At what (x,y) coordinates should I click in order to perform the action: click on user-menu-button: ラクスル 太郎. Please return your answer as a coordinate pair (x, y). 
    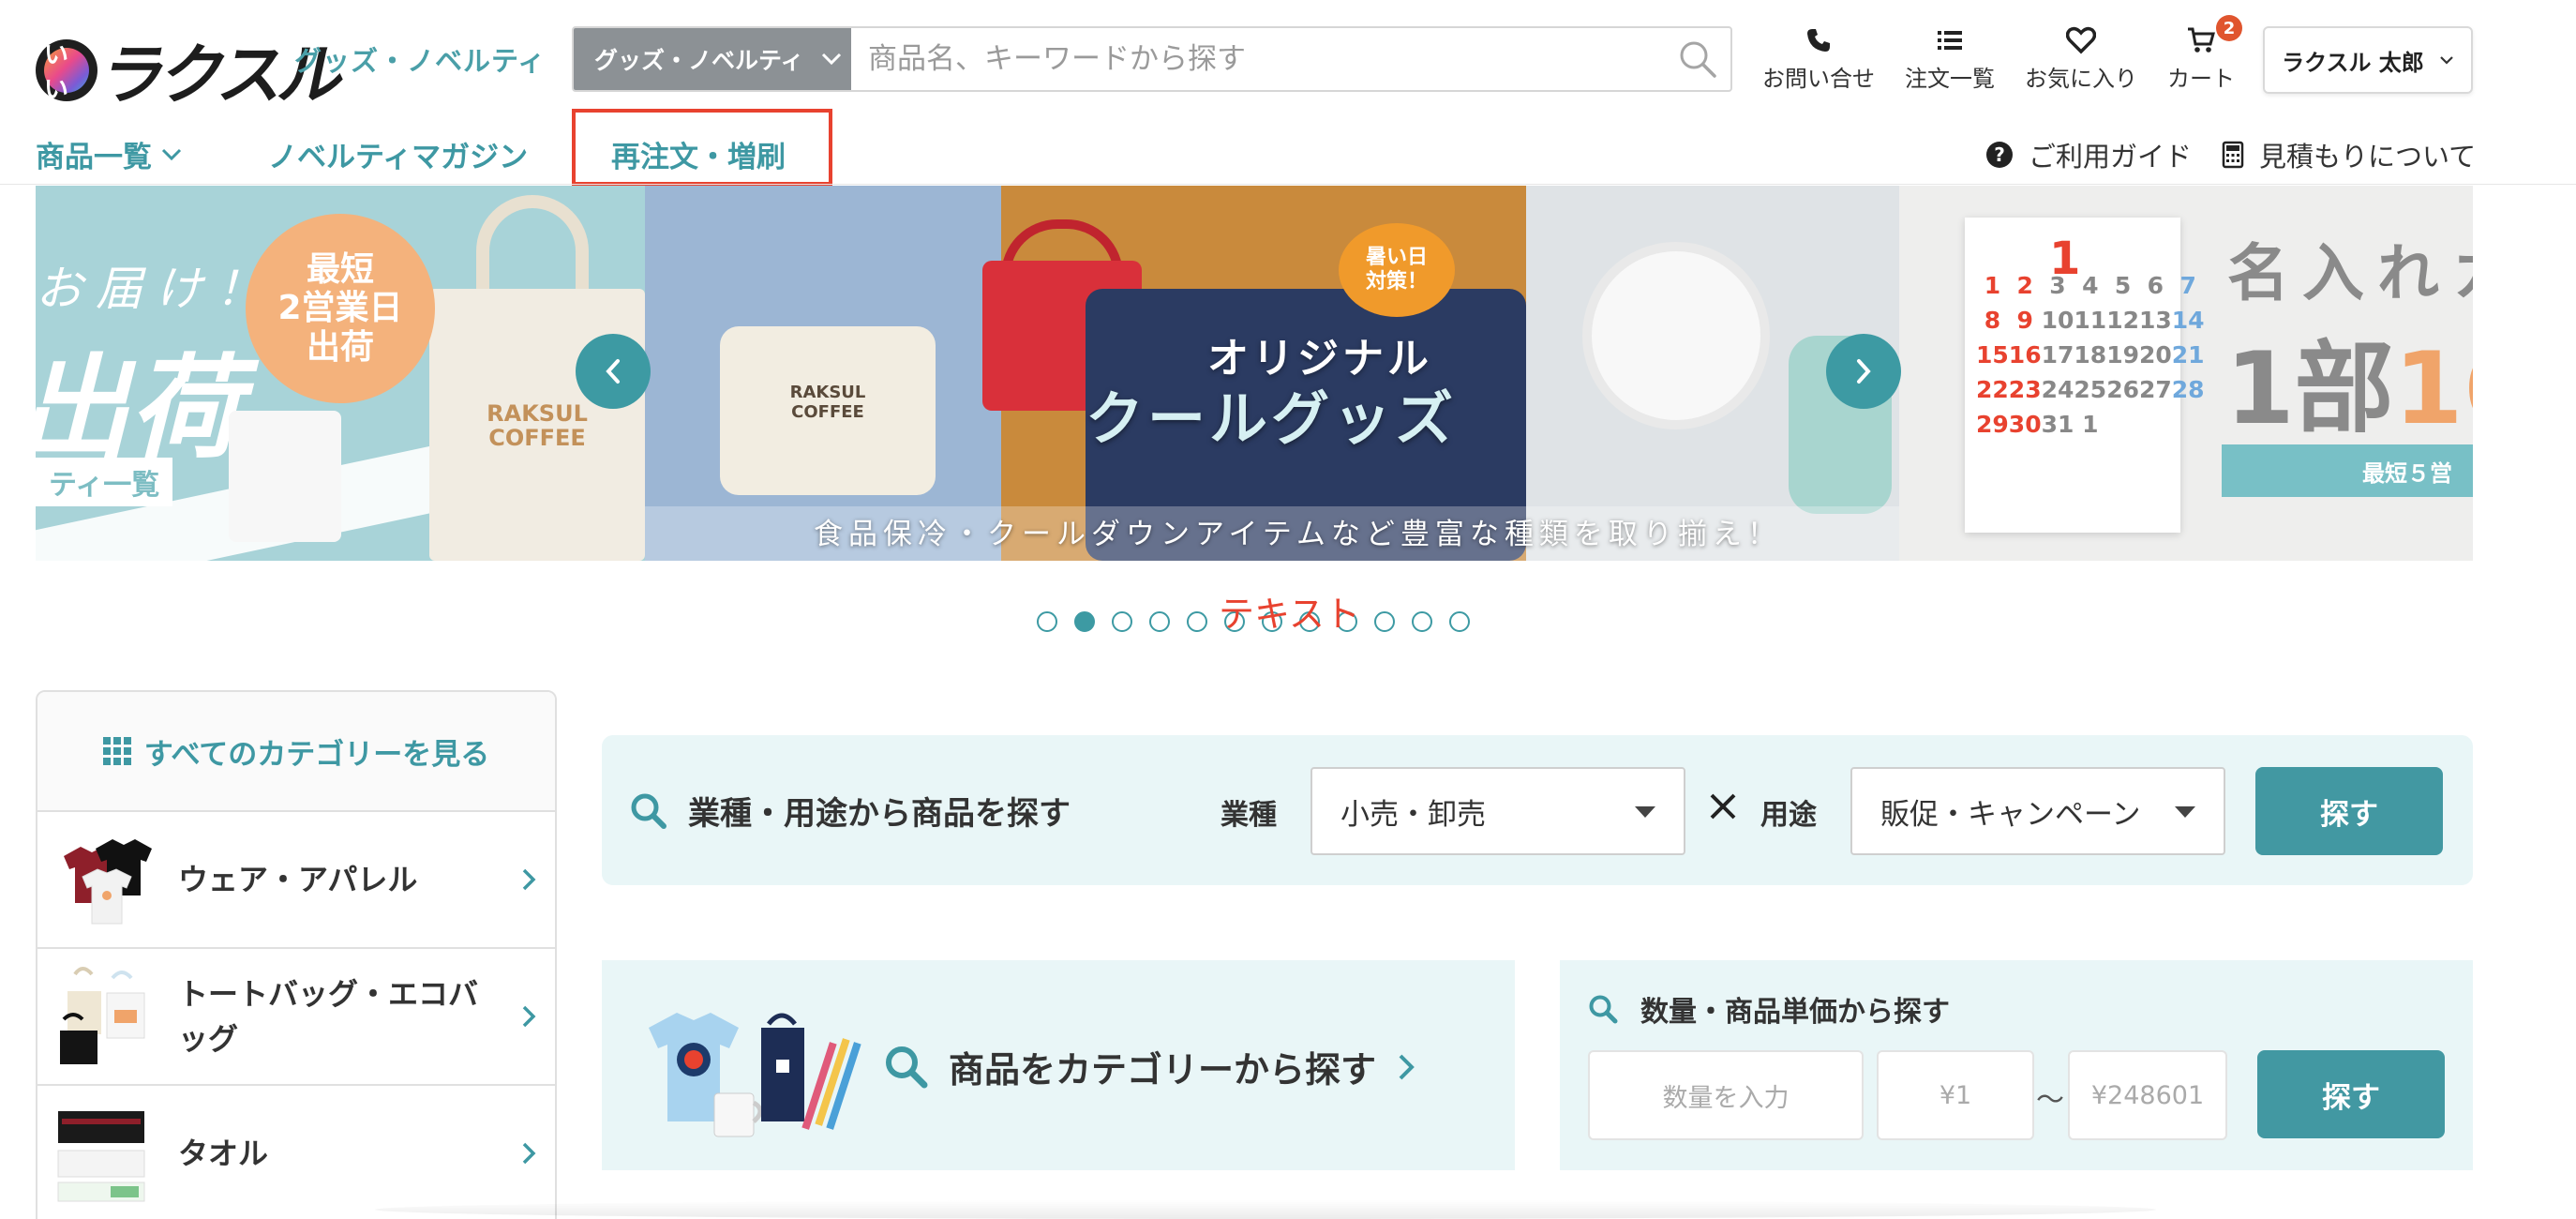
    Looking at the image, I should click on (2368, 60).